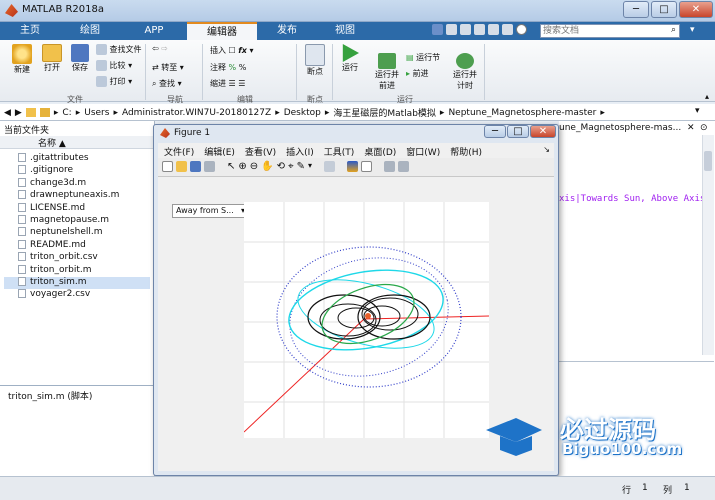 This screenshot has width=715, height=500. I want to click on run-button: 运行, so click(350, 58).